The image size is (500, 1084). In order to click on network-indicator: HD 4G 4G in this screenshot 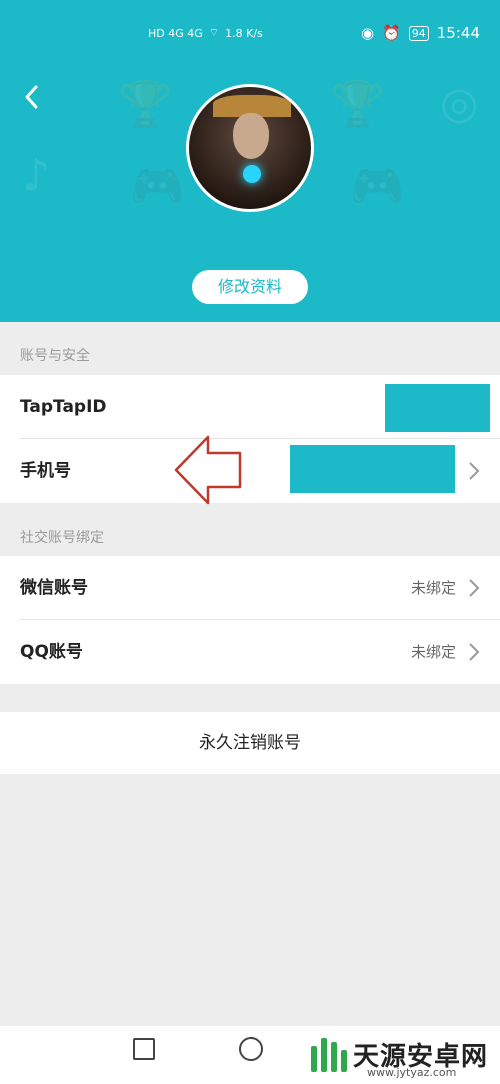, I will do `click(175, 33)`.